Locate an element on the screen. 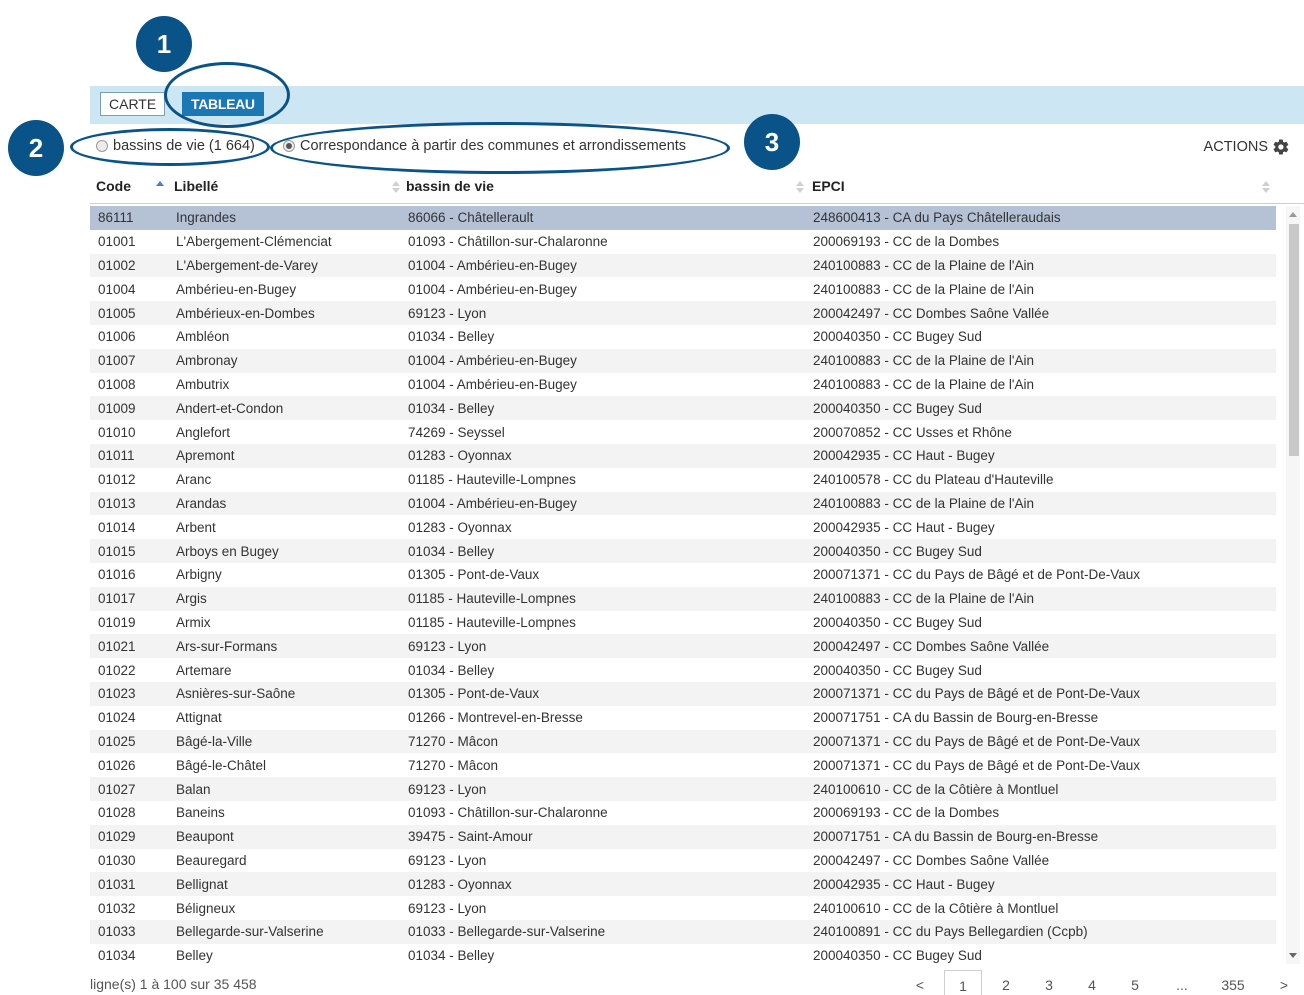 The width and height of the screenshot is (1304, 995). cell-code: 01019 is located at coordinates (117, 622).